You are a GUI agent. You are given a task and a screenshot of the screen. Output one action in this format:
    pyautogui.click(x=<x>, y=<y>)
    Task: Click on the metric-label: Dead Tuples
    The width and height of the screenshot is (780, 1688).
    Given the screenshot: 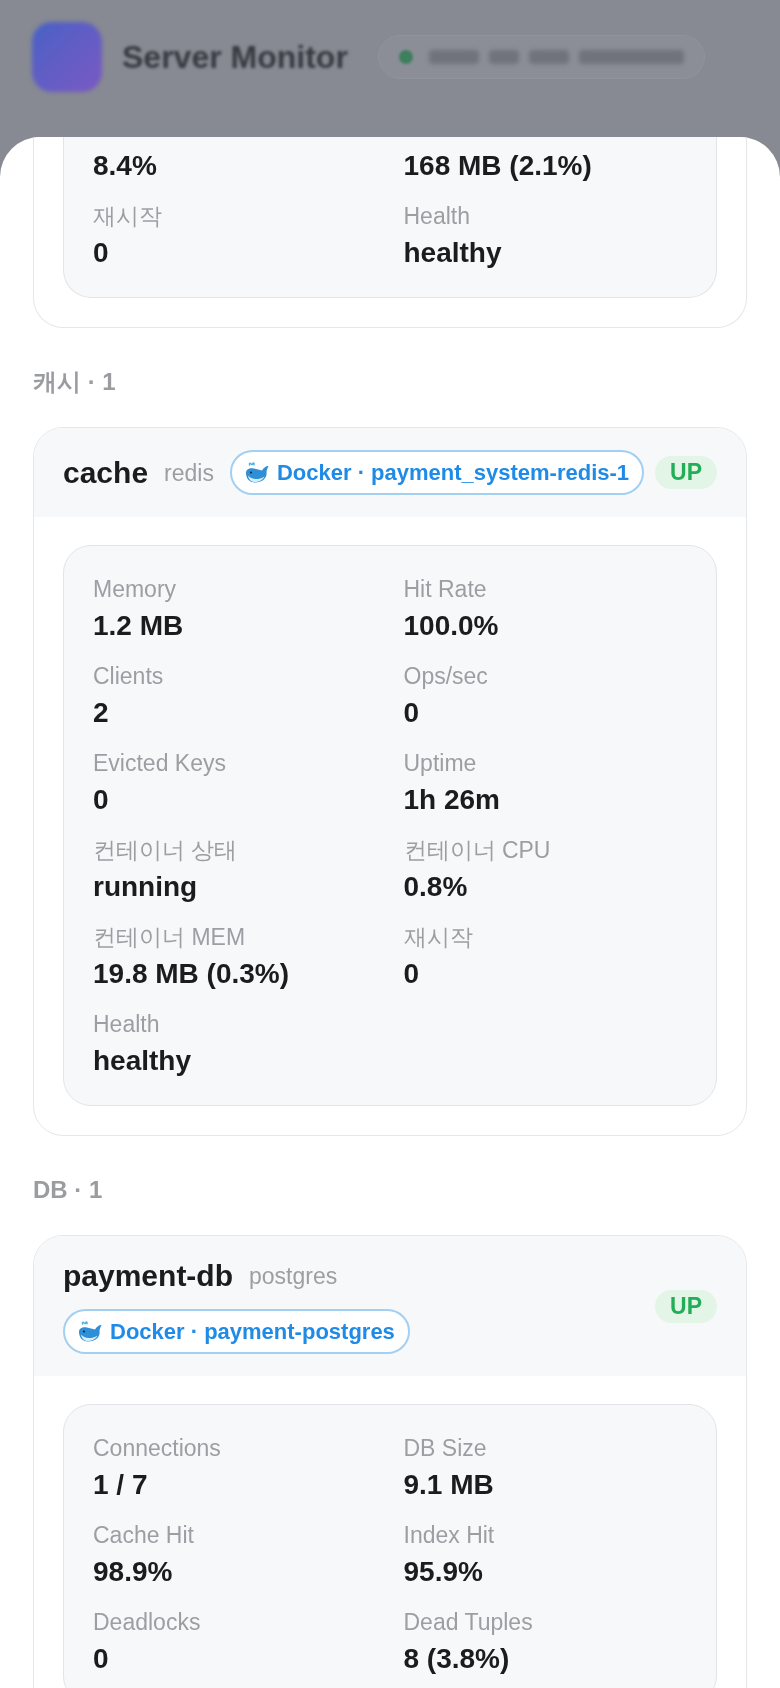 What is the action you would take?
    pyautogui.click(x=468, y=1622)
    